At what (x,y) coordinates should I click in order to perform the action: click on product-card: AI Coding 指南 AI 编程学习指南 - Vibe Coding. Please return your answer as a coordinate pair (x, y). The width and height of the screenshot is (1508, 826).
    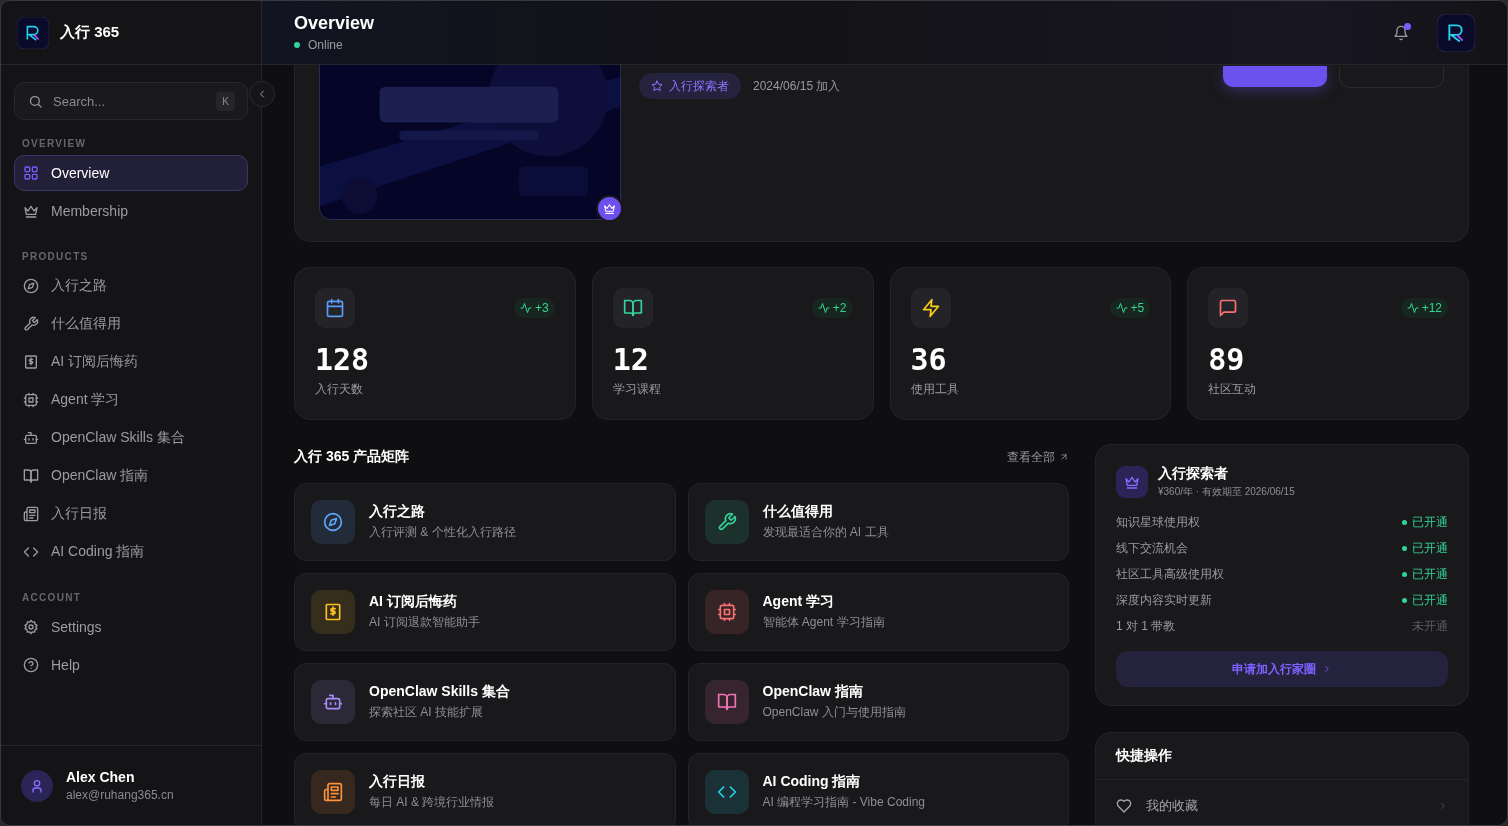
    Looking at the image, I should click on (878, 789).